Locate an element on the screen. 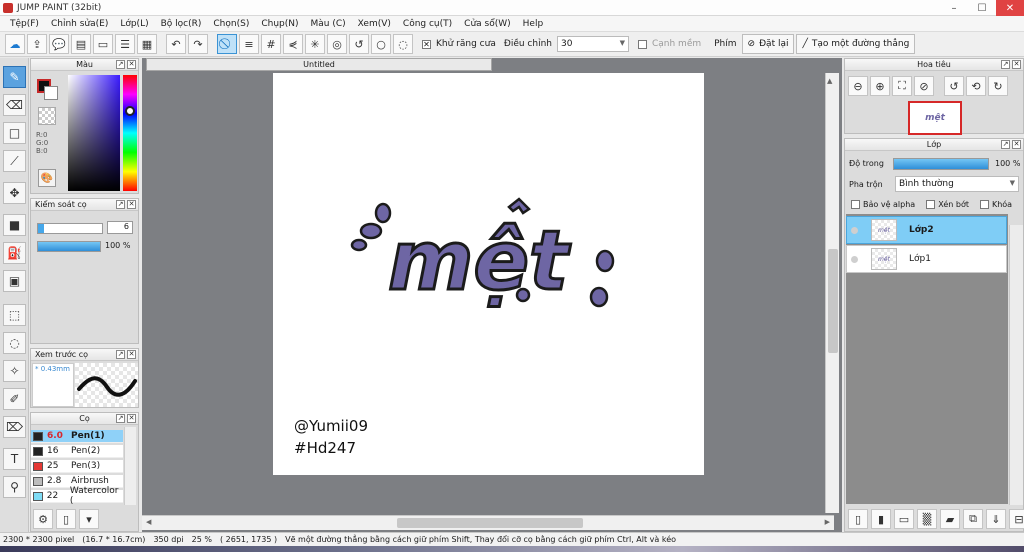 The width and height of the screenshot is (1024, 552). select-rect-tool-icon: ⬚ is located at coordinates (14, 315).